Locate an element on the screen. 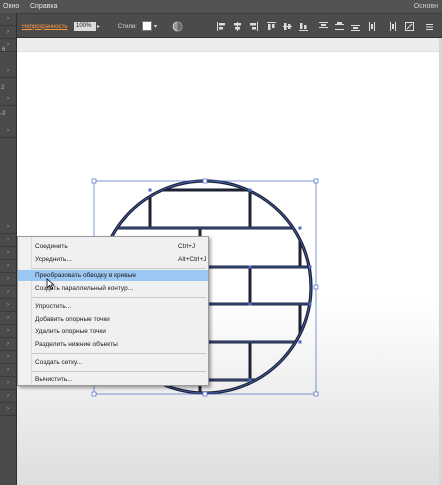 The width and height of the screenshot is (442, 485). menu-item-divide-objects-below: Разделить нижние объекты is located at coordinates (113, 344).